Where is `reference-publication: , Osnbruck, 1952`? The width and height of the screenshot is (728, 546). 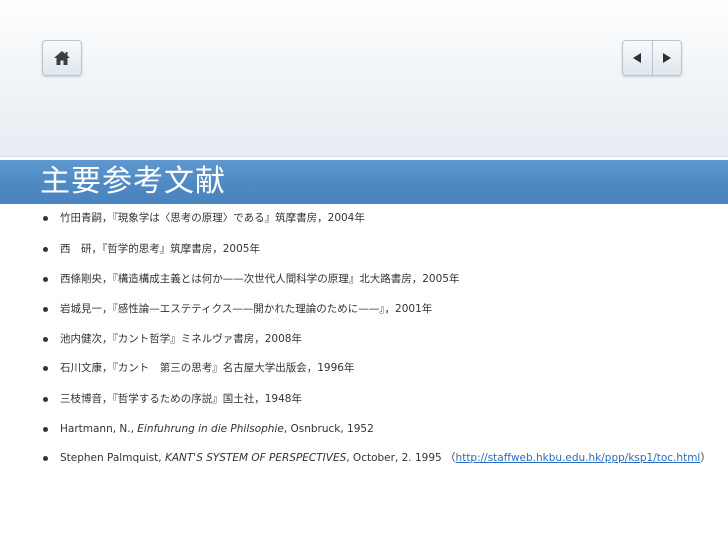 reference-publication: , Osnbruck, 1952 is located at coordinates (328, 429).